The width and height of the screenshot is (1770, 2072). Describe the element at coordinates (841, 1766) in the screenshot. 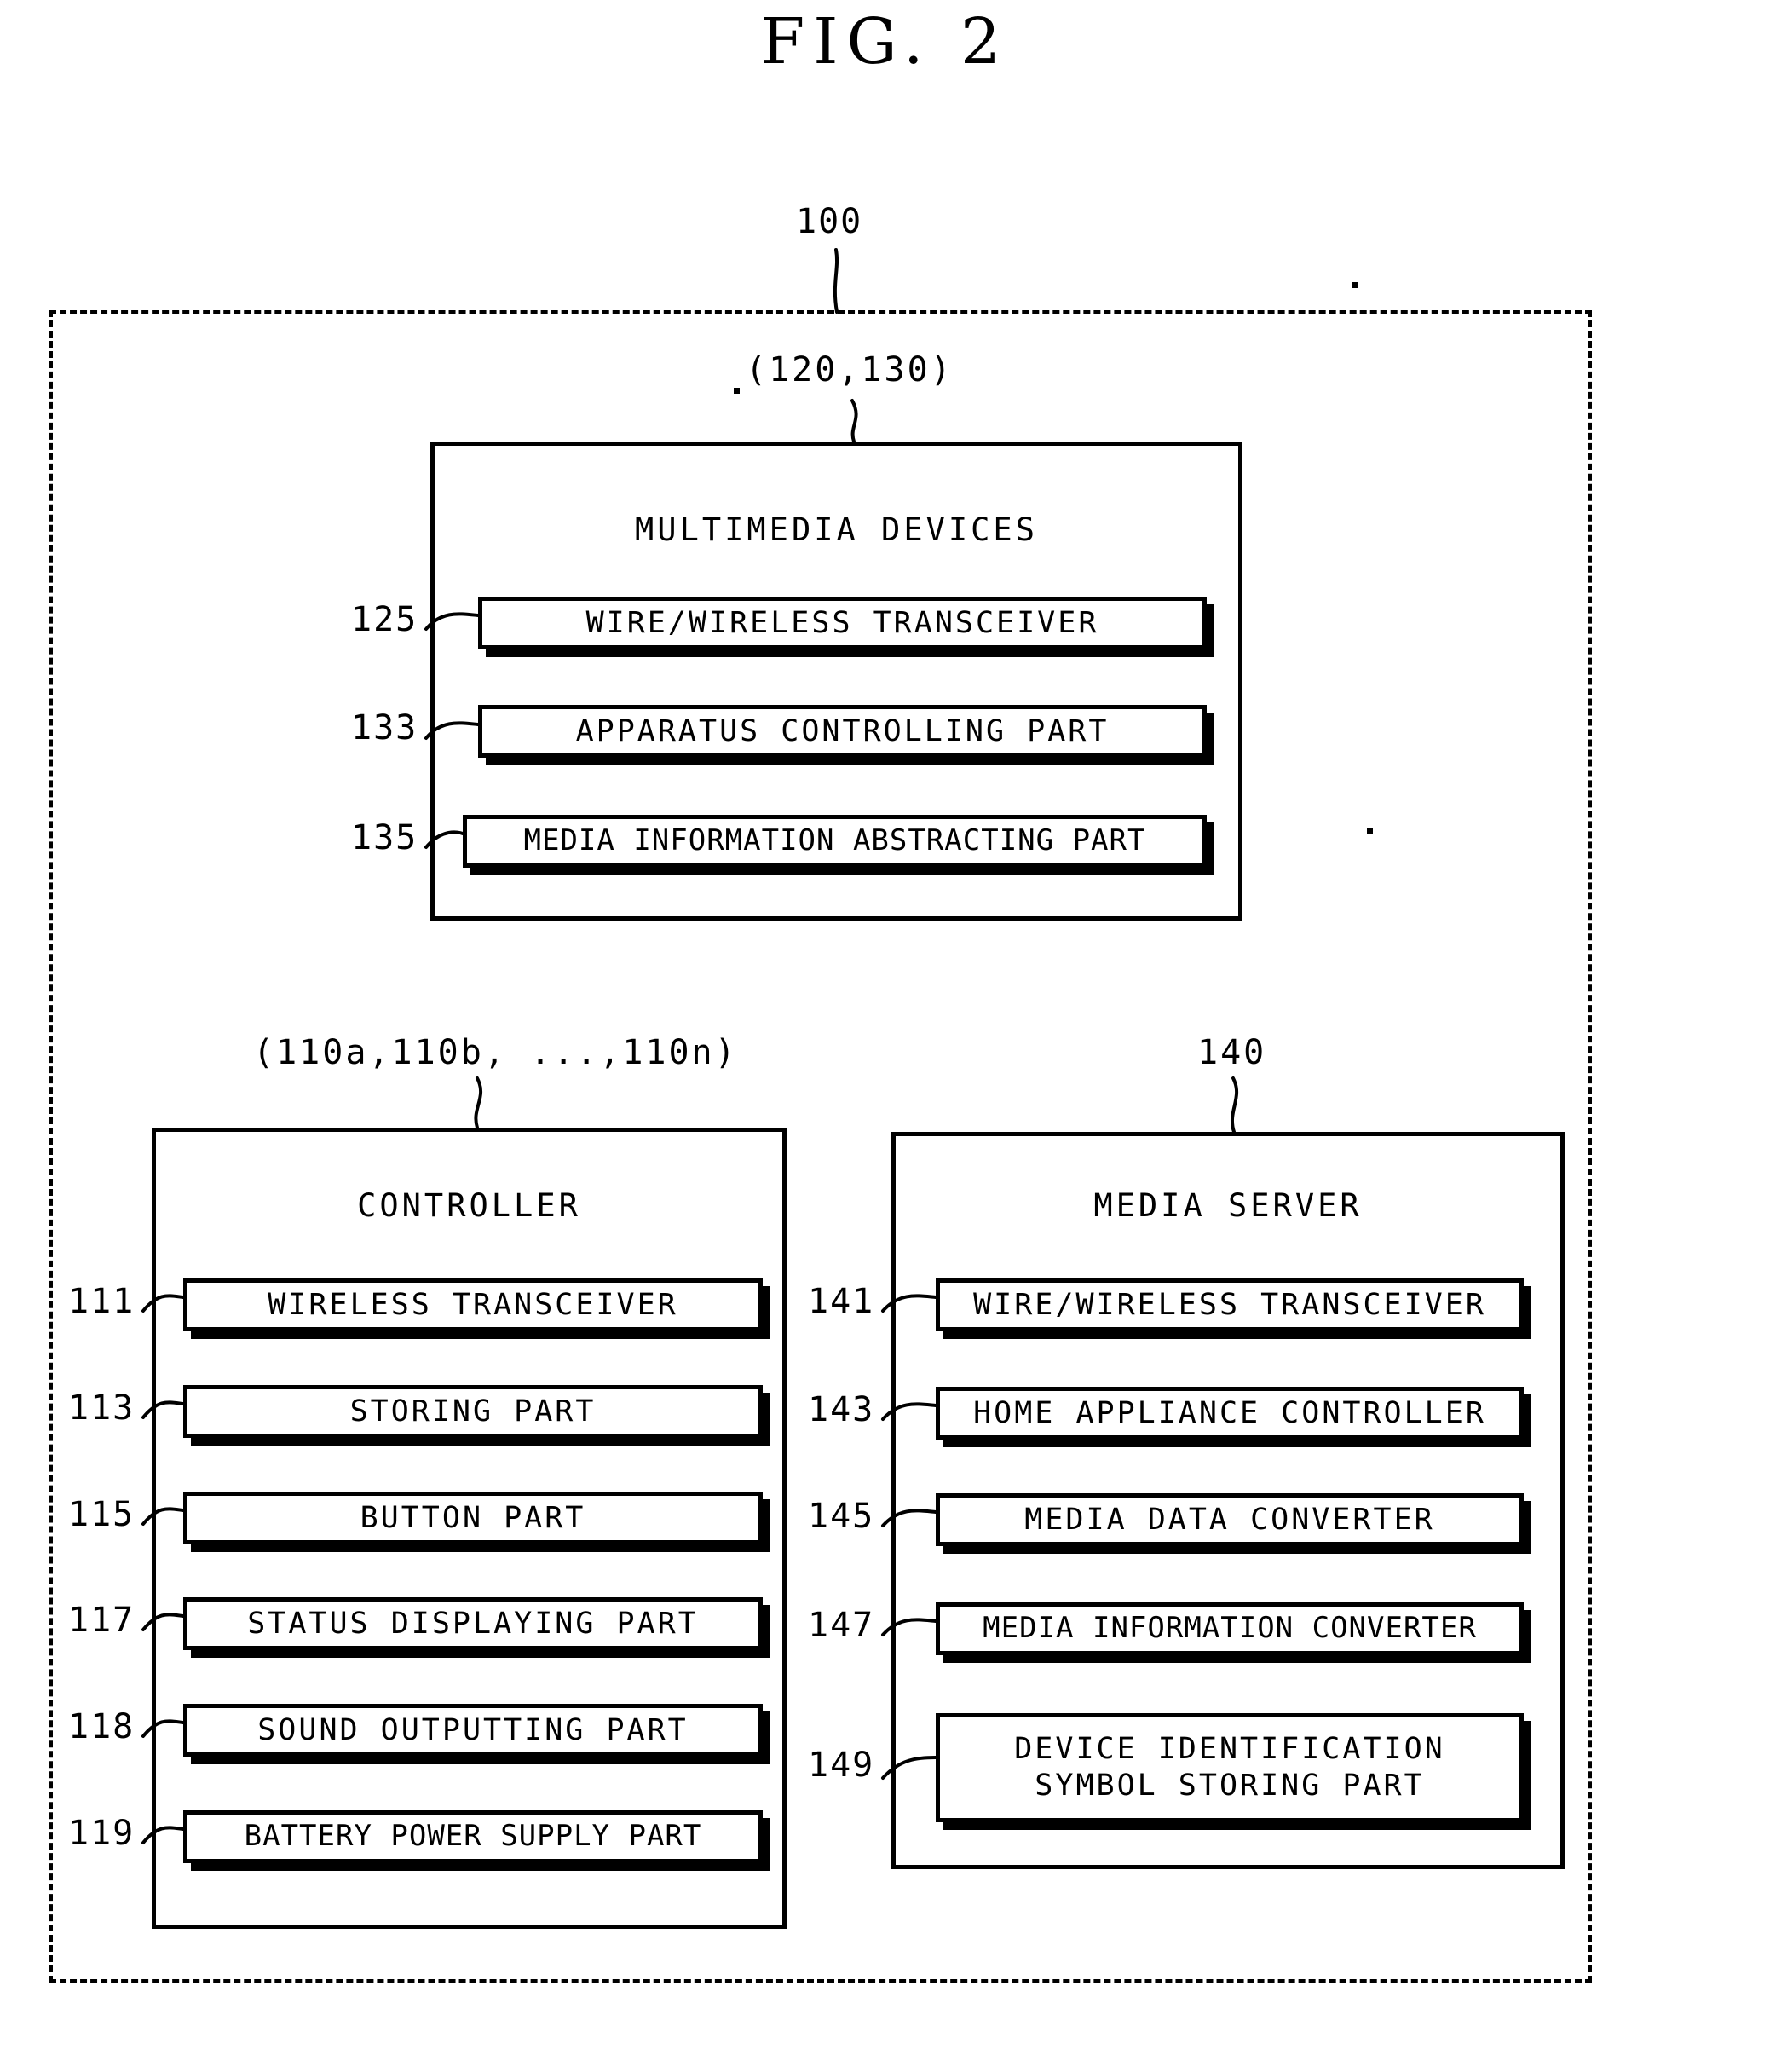

I see `ref-numeral-149: 149` at that location.